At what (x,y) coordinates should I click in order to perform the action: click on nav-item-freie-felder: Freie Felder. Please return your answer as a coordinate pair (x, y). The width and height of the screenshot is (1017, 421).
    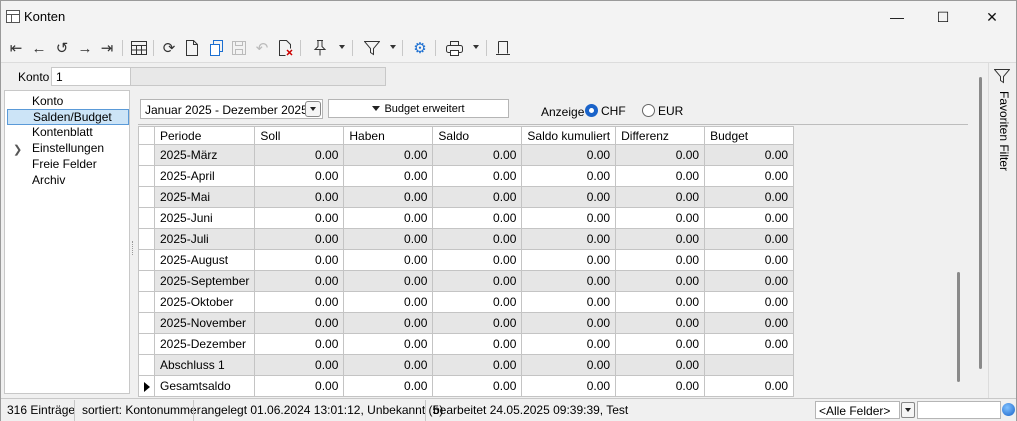
    Looking at the image, I should click on (64, 165).